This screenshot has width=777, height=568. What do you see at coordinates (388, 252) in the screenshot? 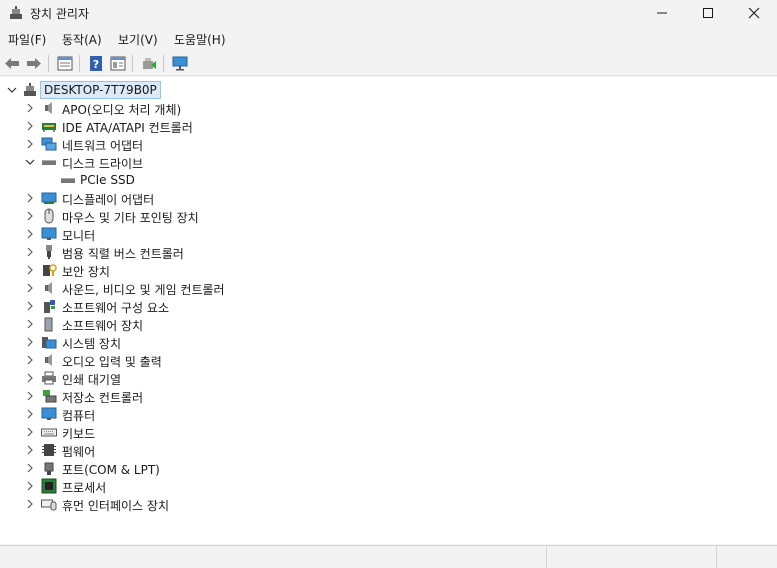
I see `tree-item: 범용 직렬 버스 컨트롤러` at bounding box center [388, 252].